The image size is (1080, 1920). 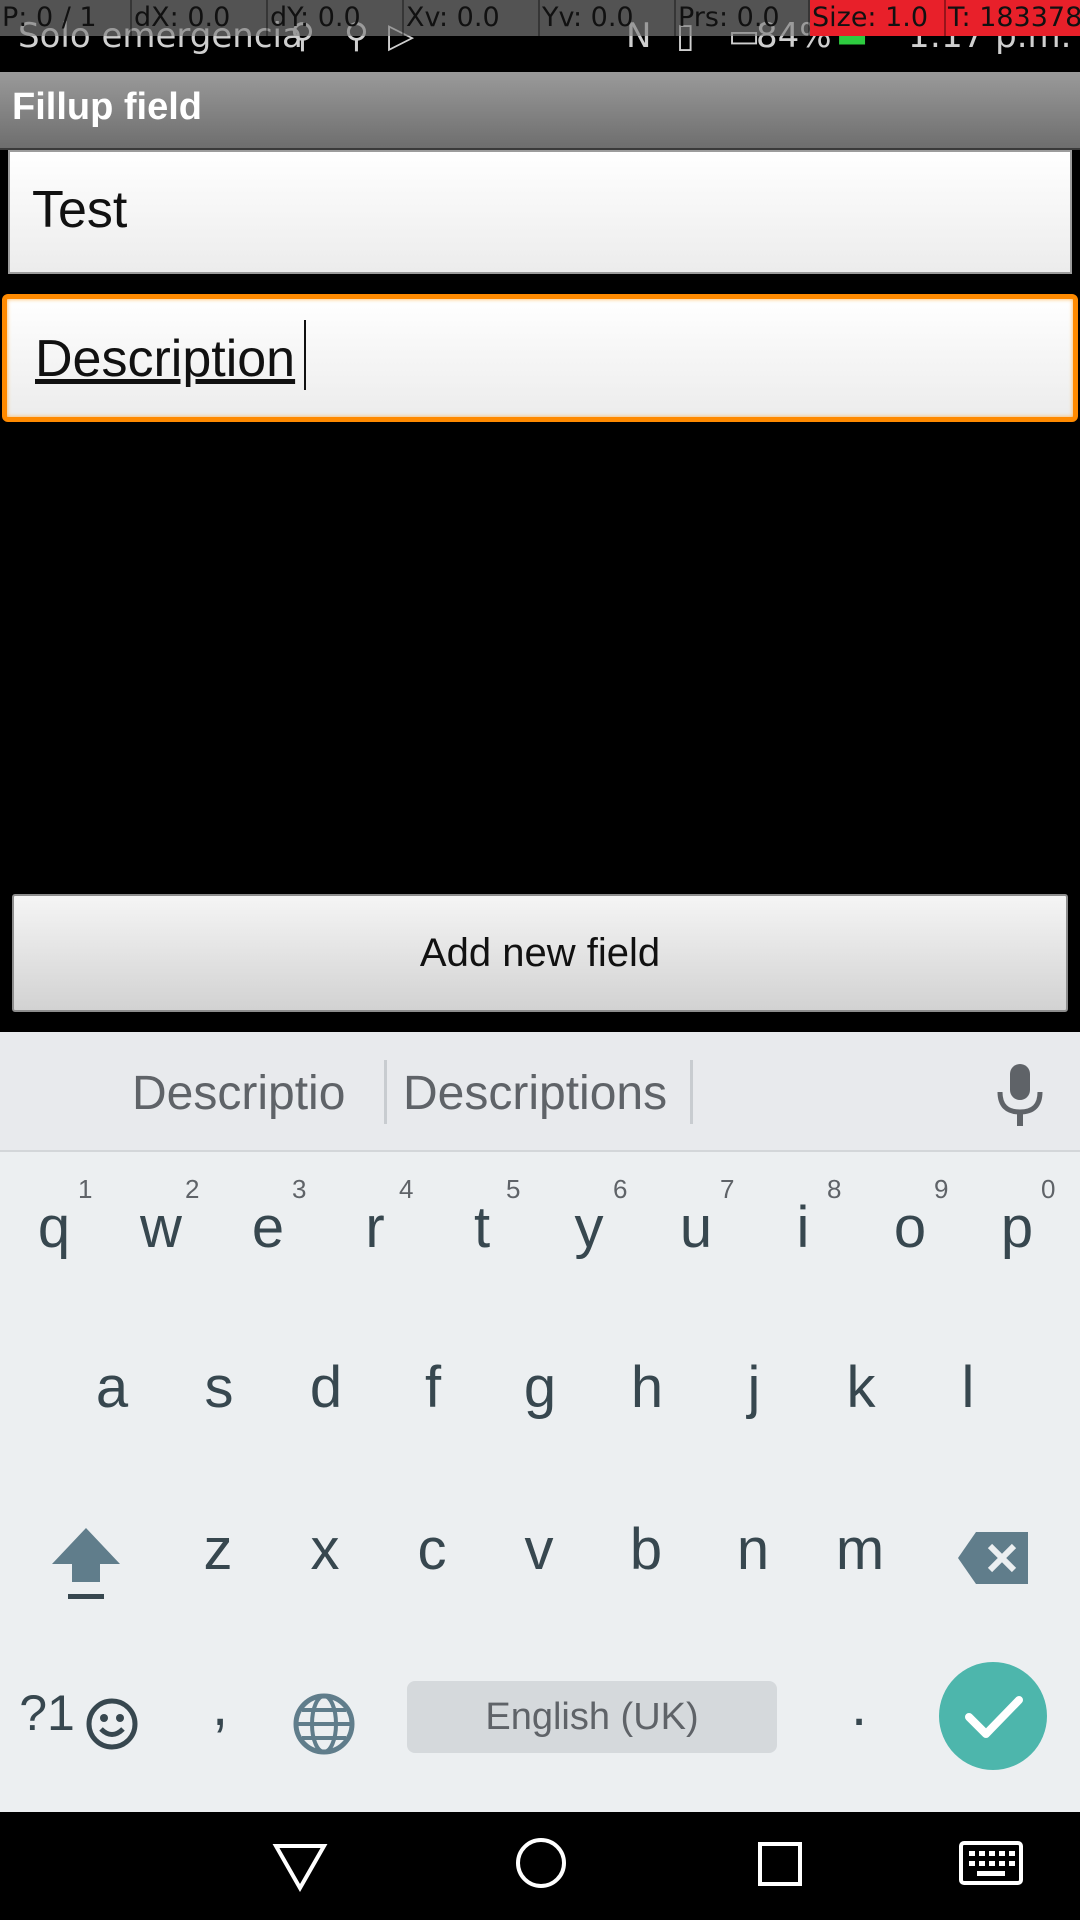 What do you see at coordinates (305, 355) in the screenshot?
I see `text-cursor` at bounding box center [305, 355].